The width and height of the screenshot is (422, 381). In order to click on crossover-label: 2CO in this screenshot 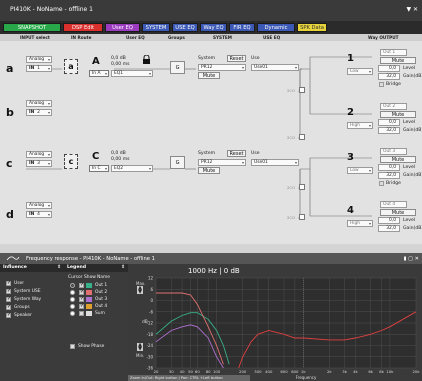, I will do `click(291, 217)`.